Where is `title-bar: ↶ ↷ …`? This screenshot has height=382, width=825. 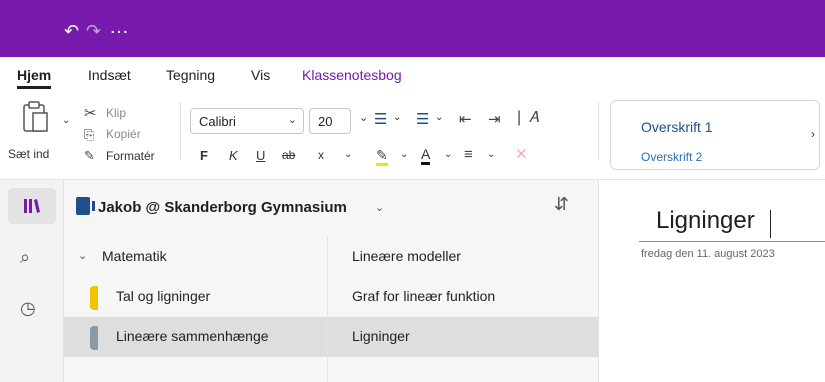
title-bar: ↶ ↷ … is located at coordinates (412, 28).